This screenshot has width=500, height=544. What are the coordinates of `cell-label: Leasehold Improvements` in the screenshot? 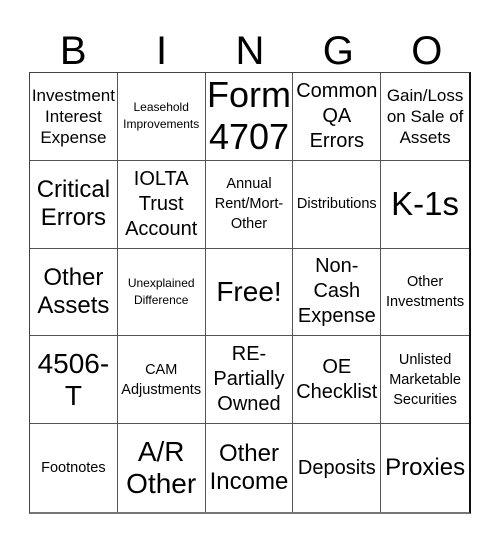 It's located at (161, 116).